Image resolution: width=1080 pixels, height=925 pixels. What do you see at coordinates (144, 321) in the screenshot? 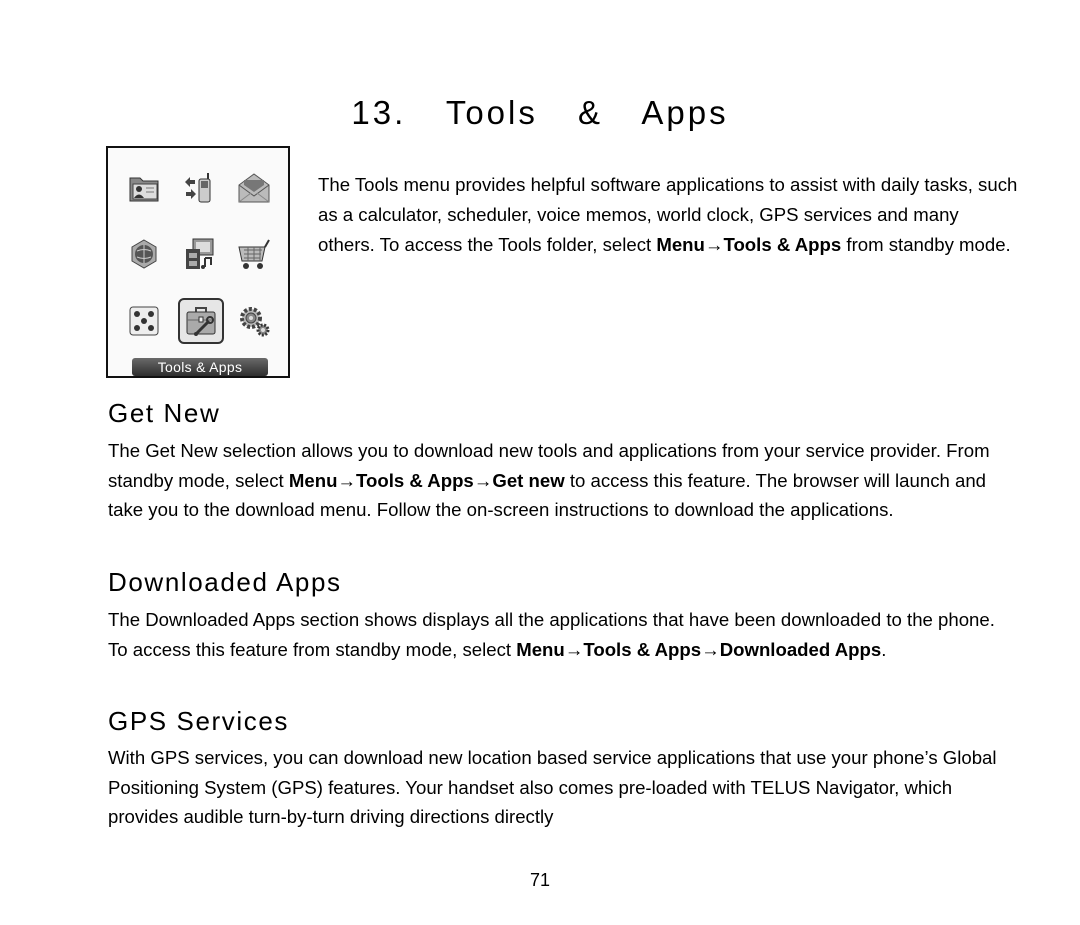
I see `games-dice-icon` at bounding box center [144, 321].